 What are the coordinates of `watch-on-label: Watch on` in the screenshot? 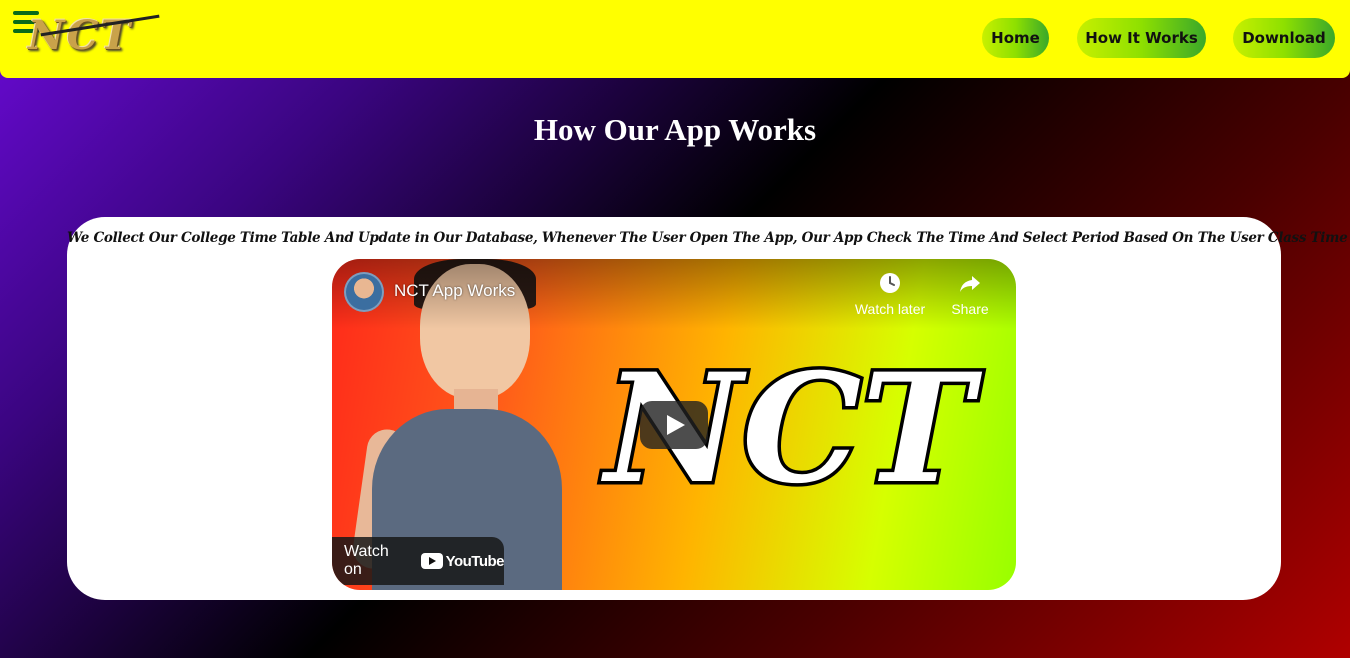 It's located at (366, 560).